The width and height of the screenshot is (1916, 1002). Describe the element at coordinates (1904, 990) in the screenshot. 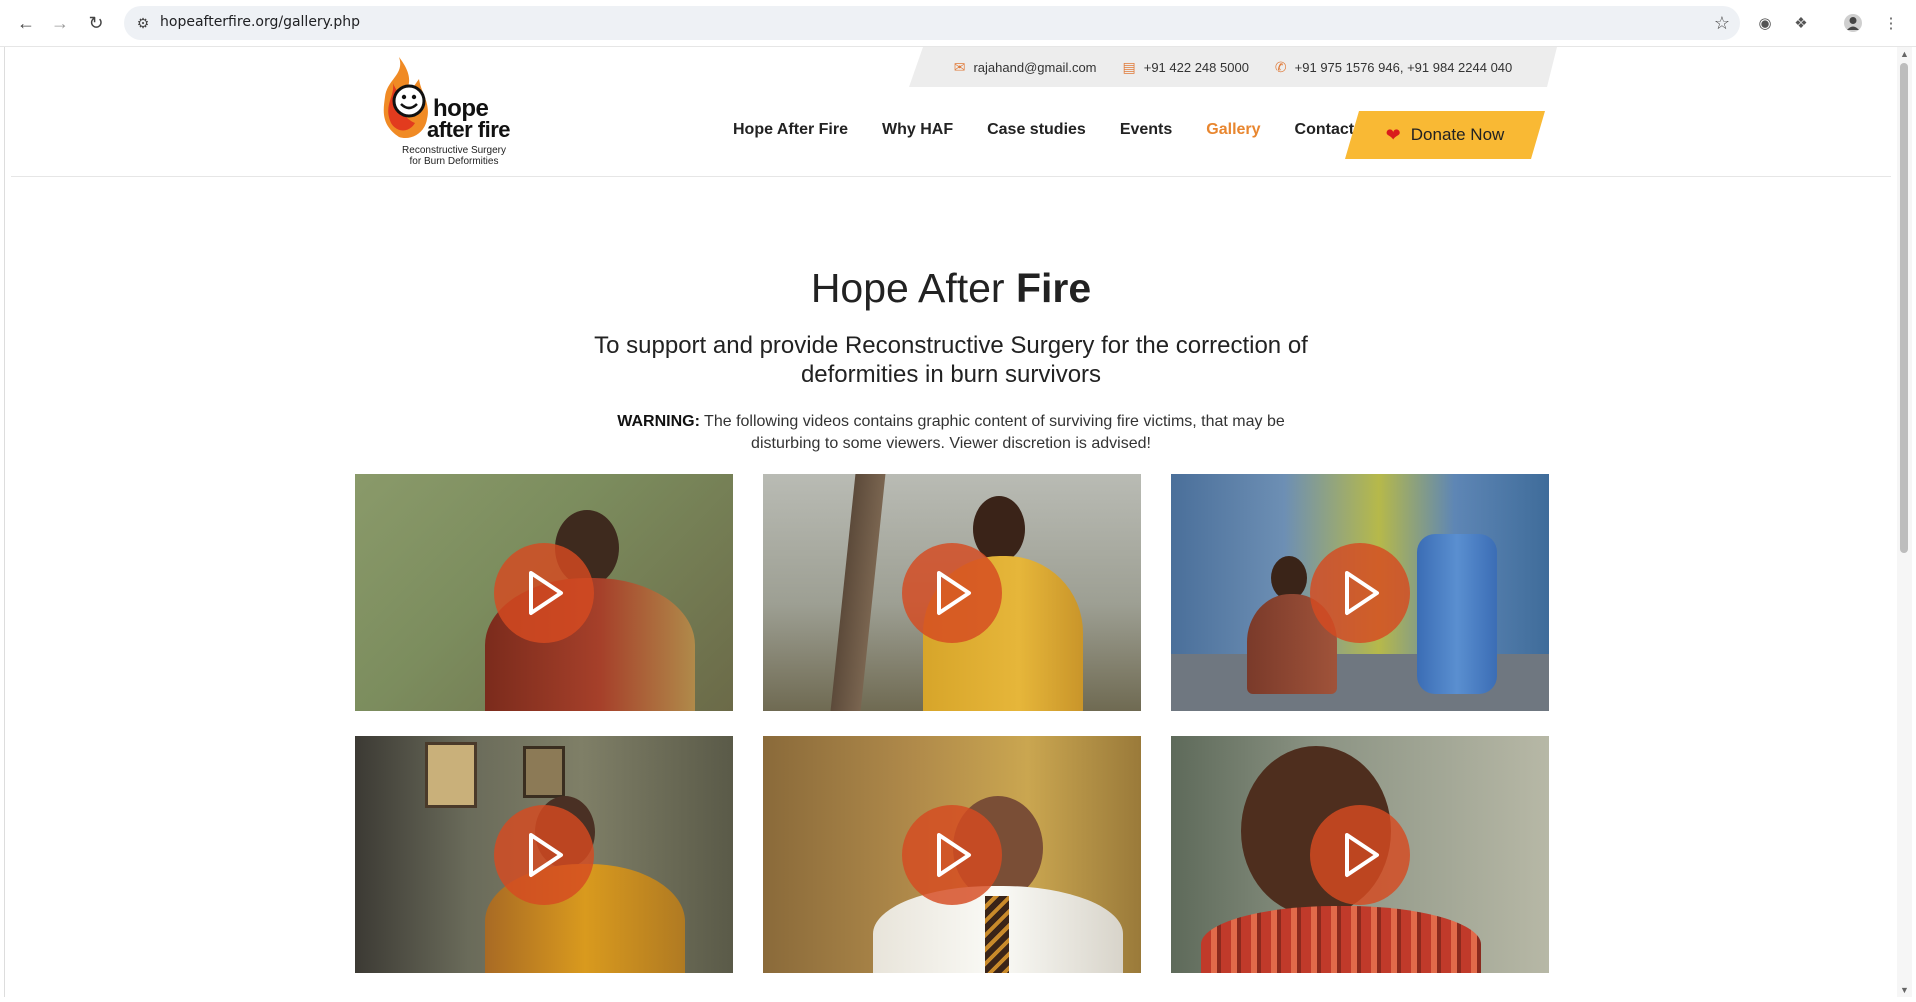

I see `scroll-down-icon: ▼` at that location.